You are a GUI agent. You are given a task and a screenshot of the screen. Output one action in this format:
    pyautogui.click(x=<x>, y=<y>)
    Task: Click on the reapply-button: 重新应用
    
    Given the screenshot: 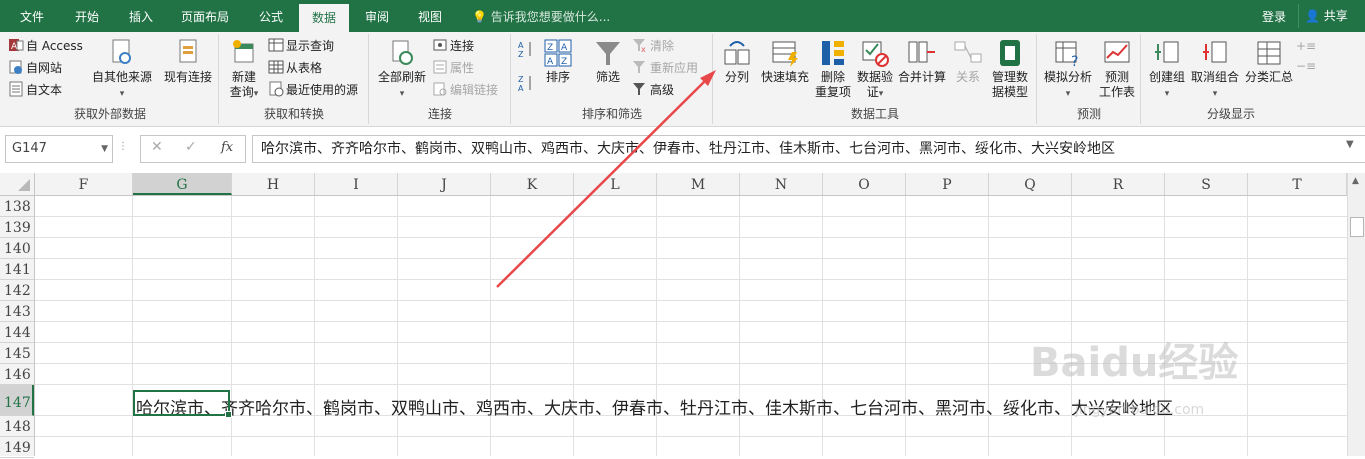 What is the action you would take?
    pyautogui.click(x=665, y=68)
    